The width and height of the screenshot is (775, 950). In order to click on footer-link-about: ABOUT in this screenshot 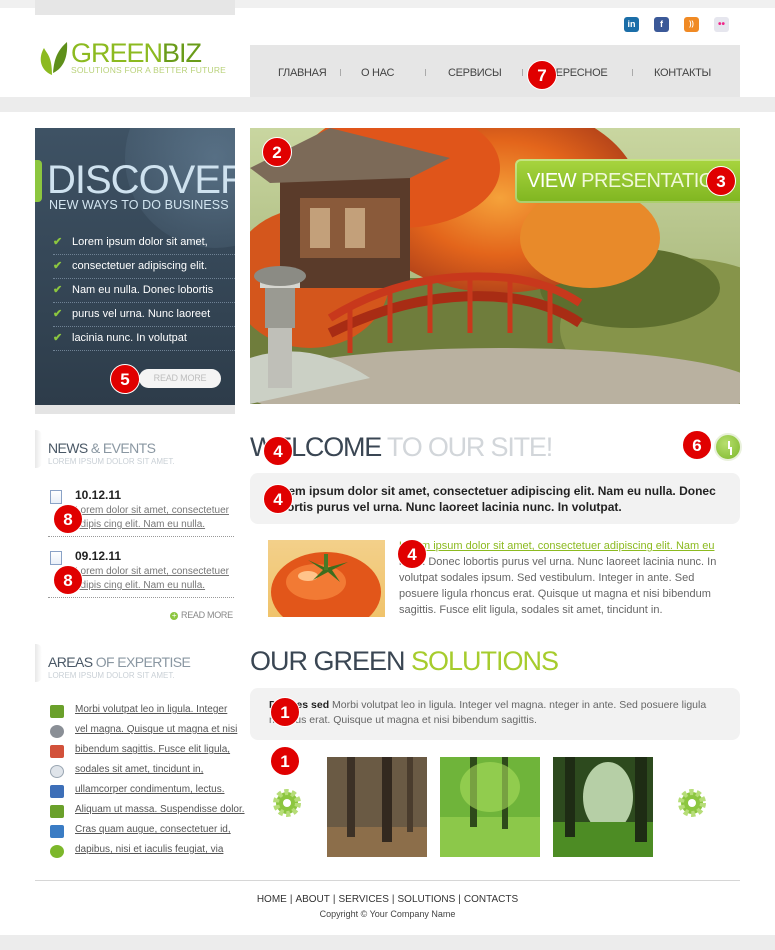, I will do `click(312, 899)`.